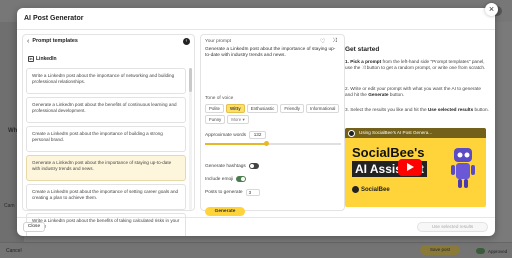 The width and height of the screenshot is (512, 258). Describe the element at coordinates (262, 108) in the screenshot. I see `tone-chip-enthusiastic: Enthusiastic` at that location.